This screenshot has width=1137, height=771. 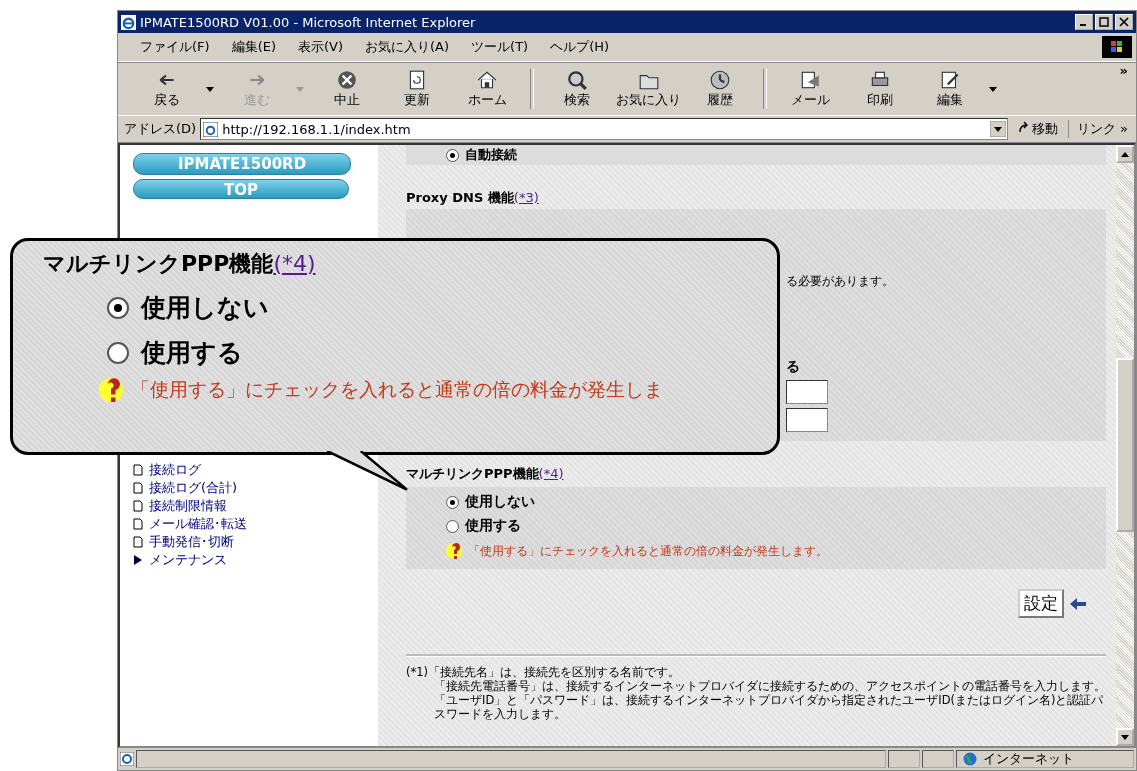 I want to click on footnote-text: 「接続先電話番号」は、接続するインターネットプロバイダに接続するための、アクセスポイントの電話番号を入力します。, so click(x=769, y=686).